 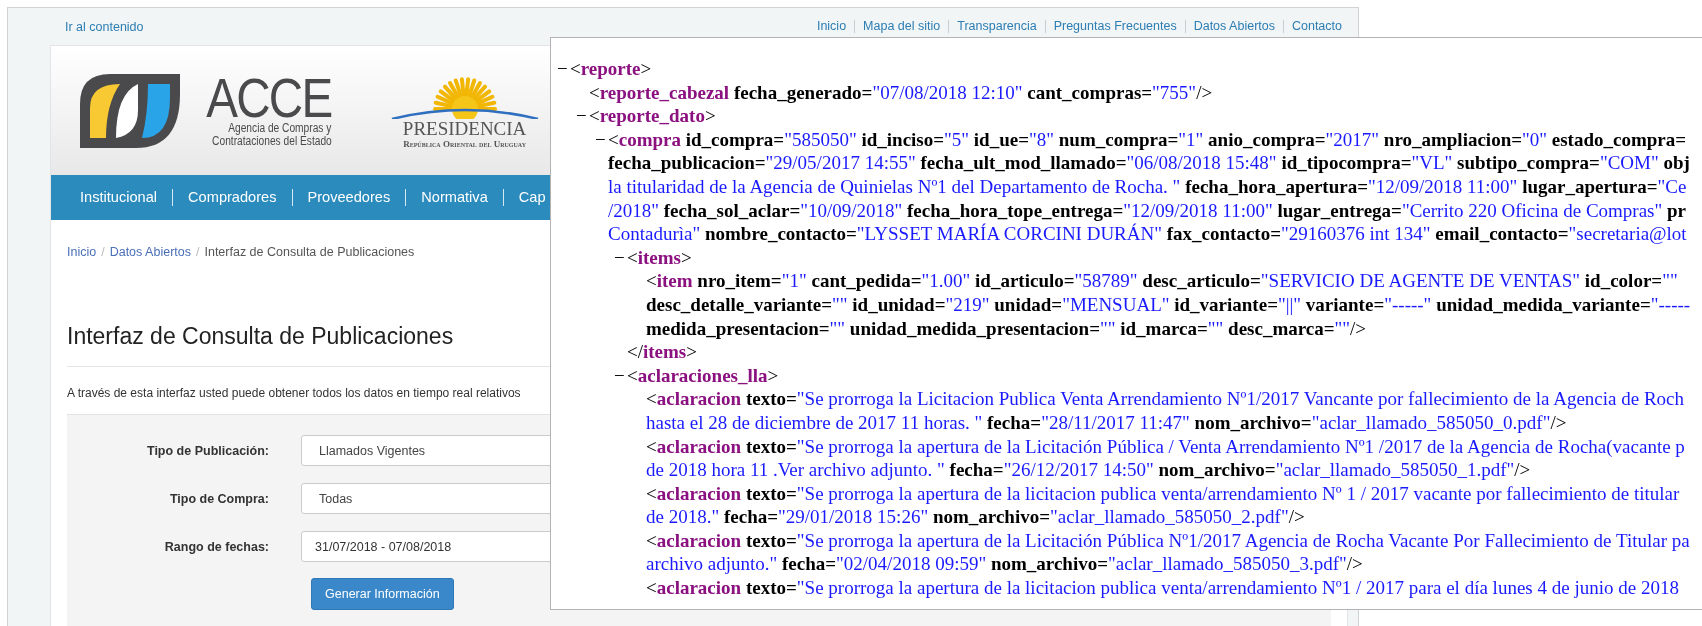 What do you see at coordinates (104, 26) in the screenshot?
I see `skip-link: Ir al contenido` at bounding box center [104, 26].